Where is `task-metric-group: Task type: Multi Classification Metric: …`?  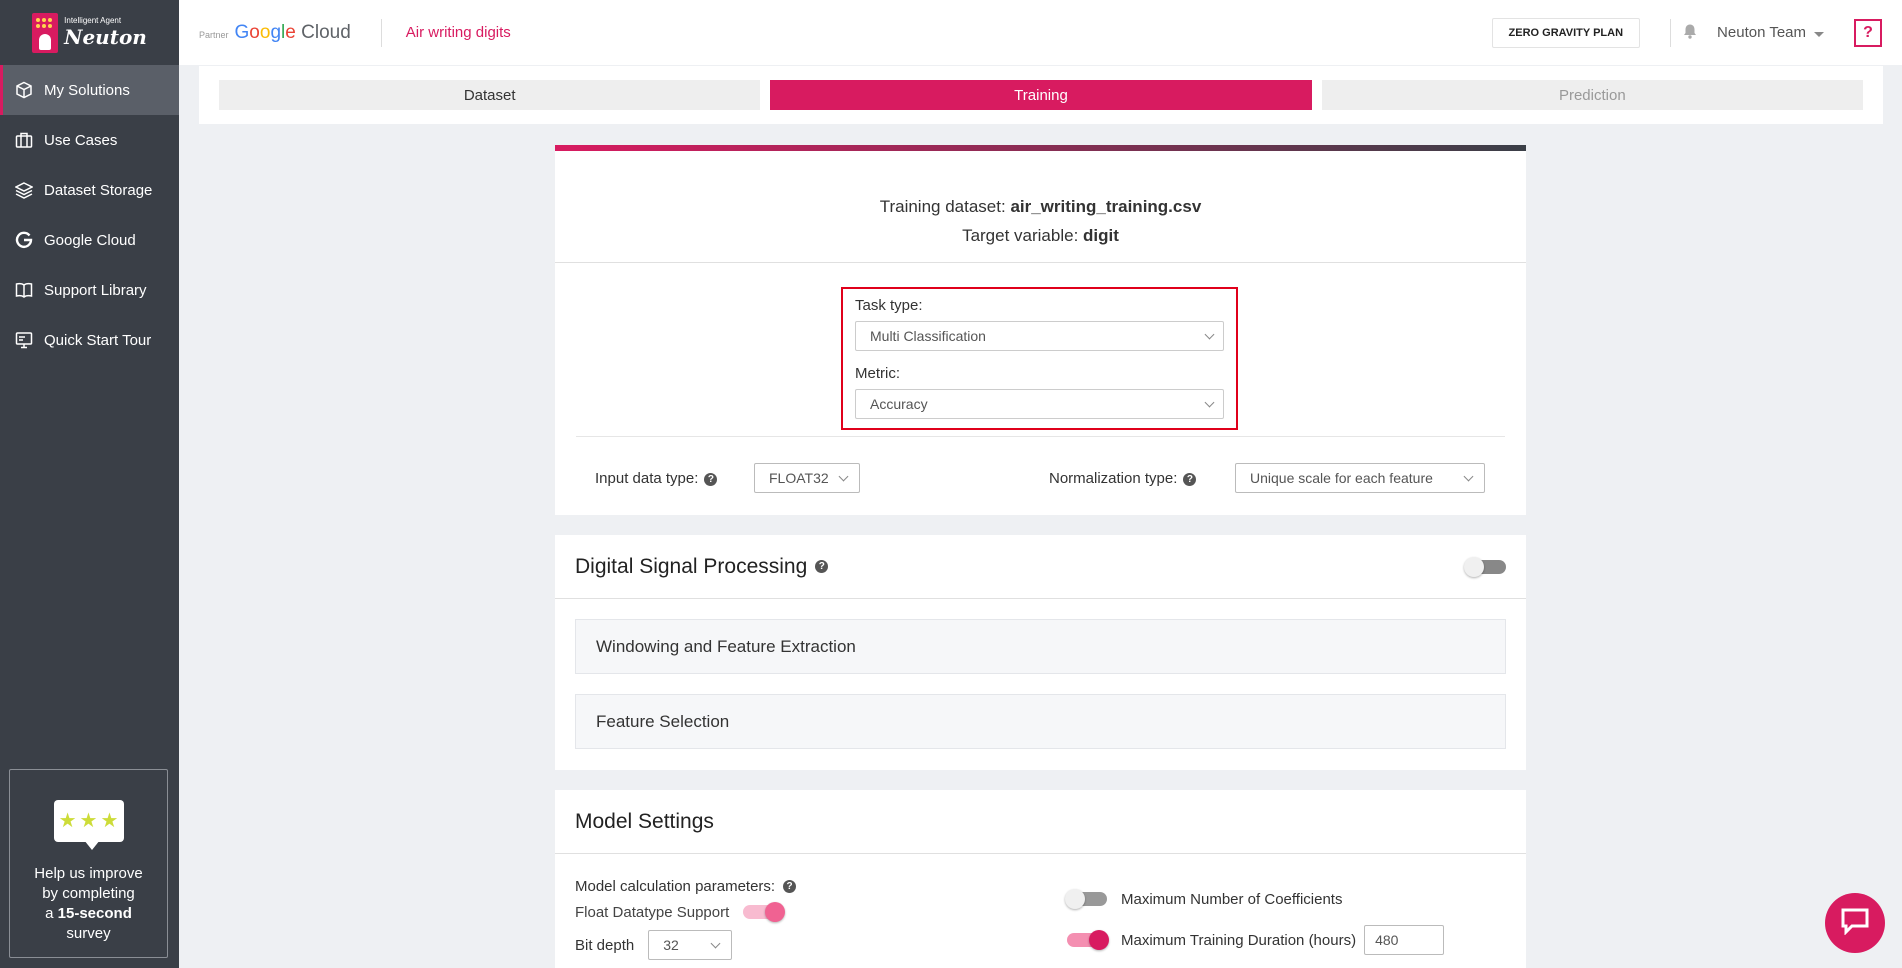 task-metric-group: Task type: Multi Classification Metric: … is located at coordinates (1039, 358).